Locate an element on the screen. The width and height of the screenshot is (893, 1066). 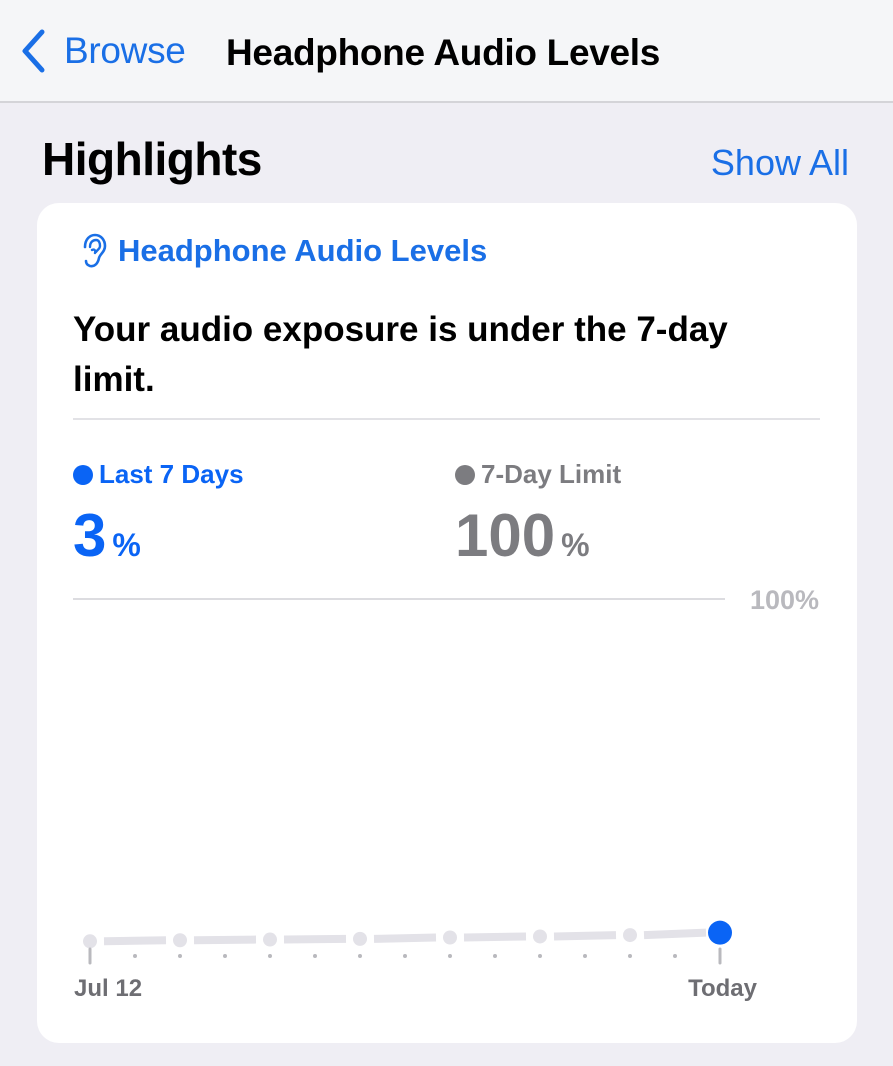
section-title: Highlights is located at coordinates (152, 159).